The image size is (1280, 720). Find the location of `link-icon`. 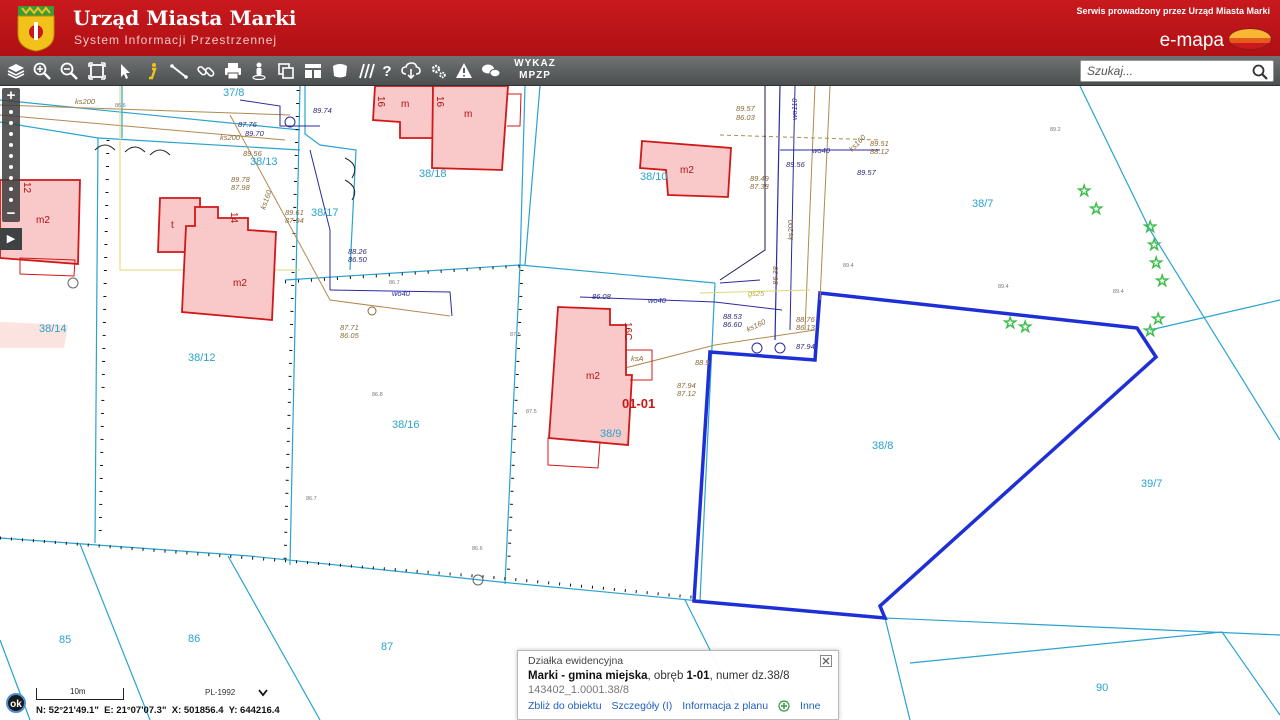

link-icon is located at coordinates (206, 71).